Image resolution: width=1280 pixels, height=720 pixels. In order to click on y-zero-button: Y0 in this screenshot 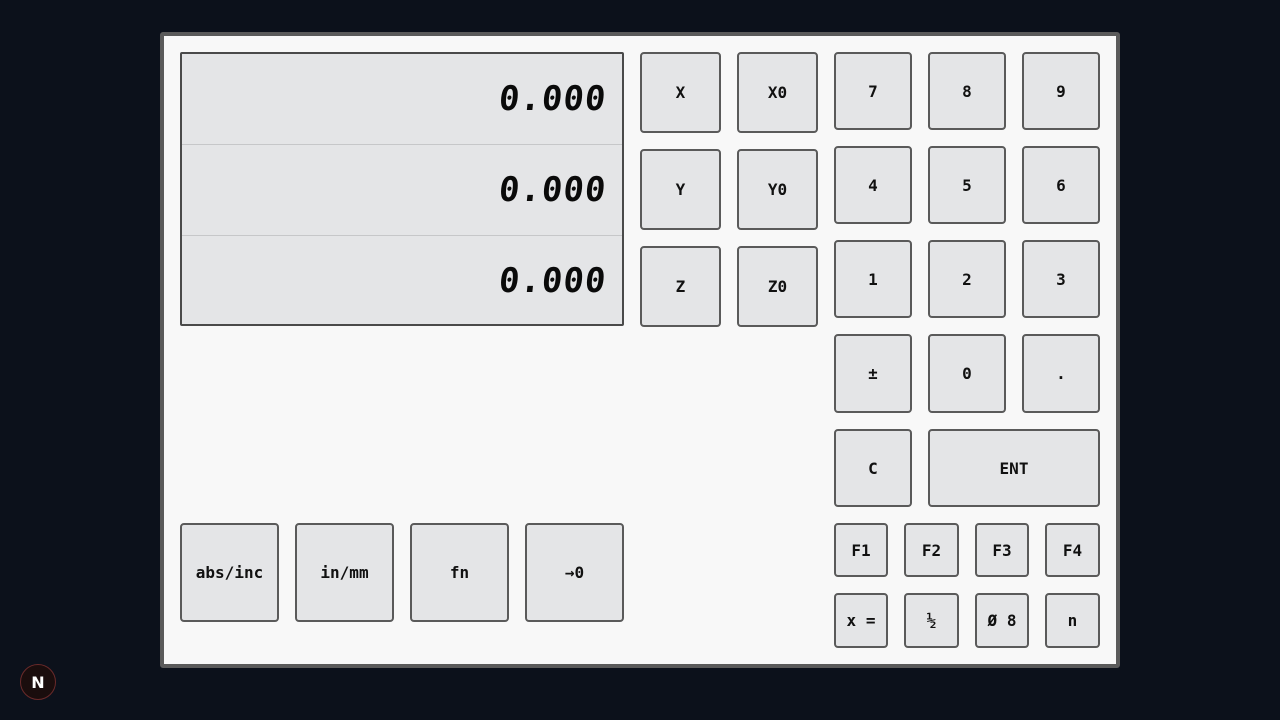, I will do `click(777, 189)`.